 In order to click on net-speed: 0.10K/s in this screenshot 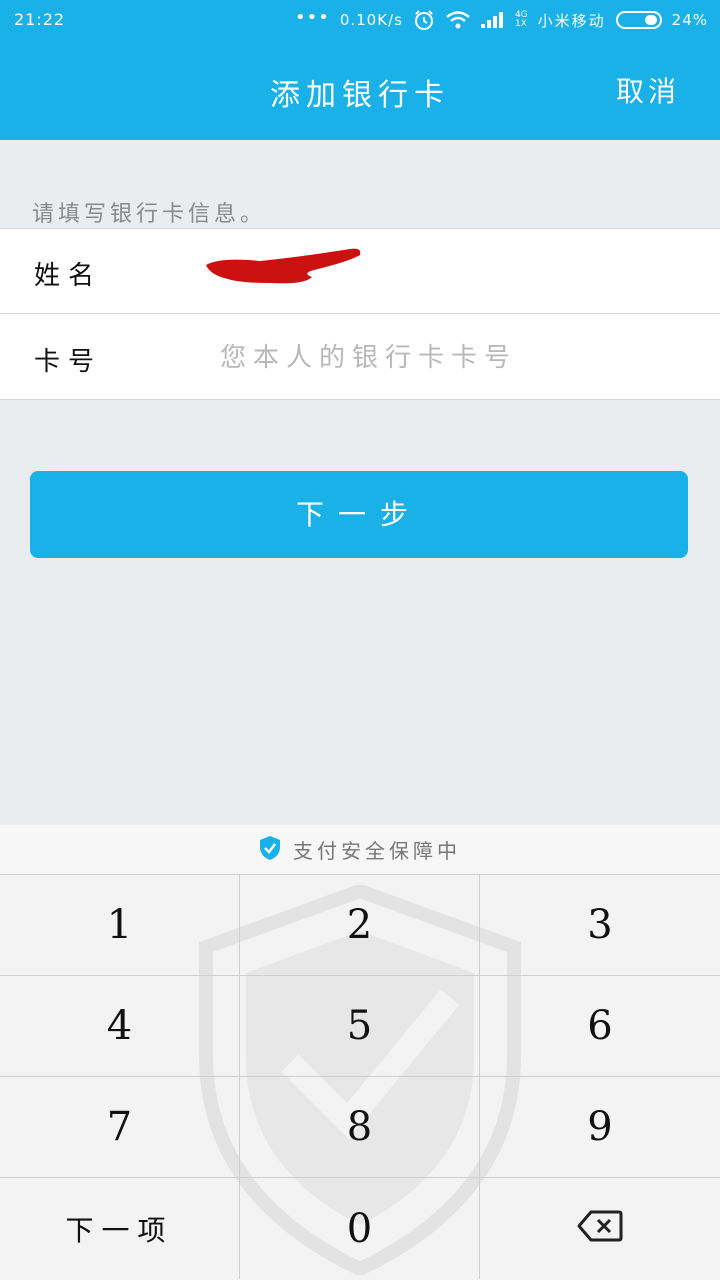, I will do `click(371, 20)`.